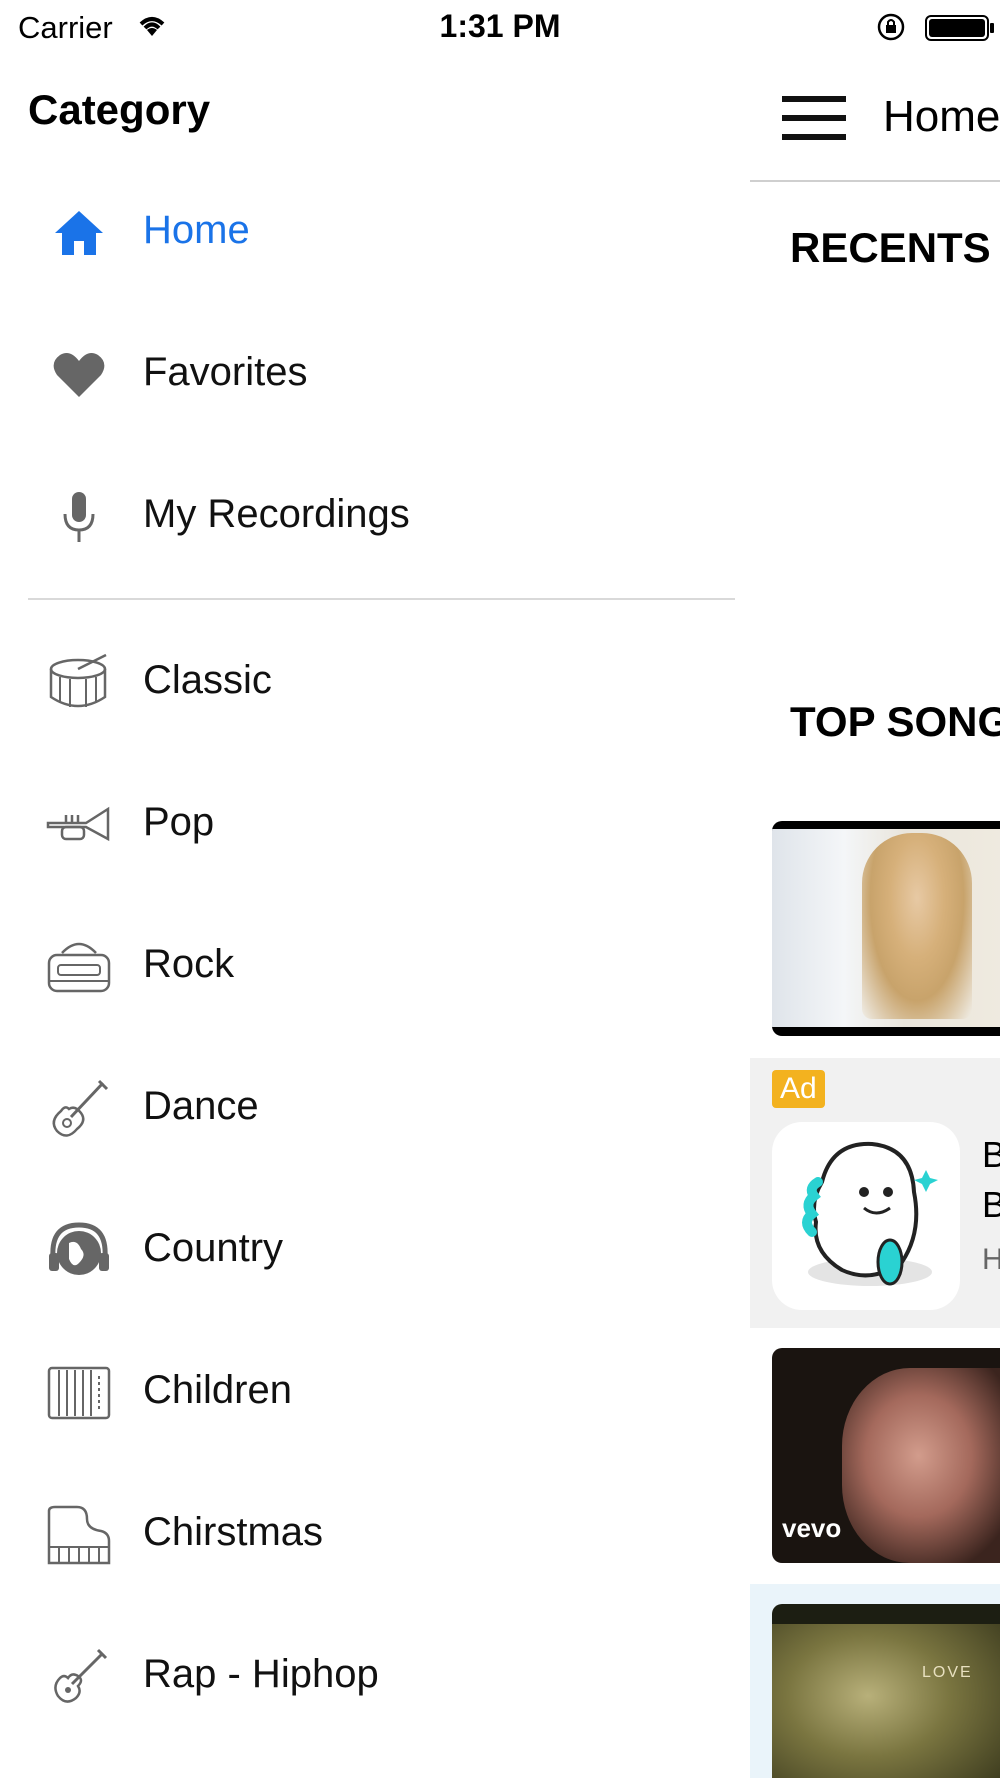  What do you see at coordinates (225, 372) in the screenshot?
I see `menu-label: Favorites` at bounding box center [225, 372].